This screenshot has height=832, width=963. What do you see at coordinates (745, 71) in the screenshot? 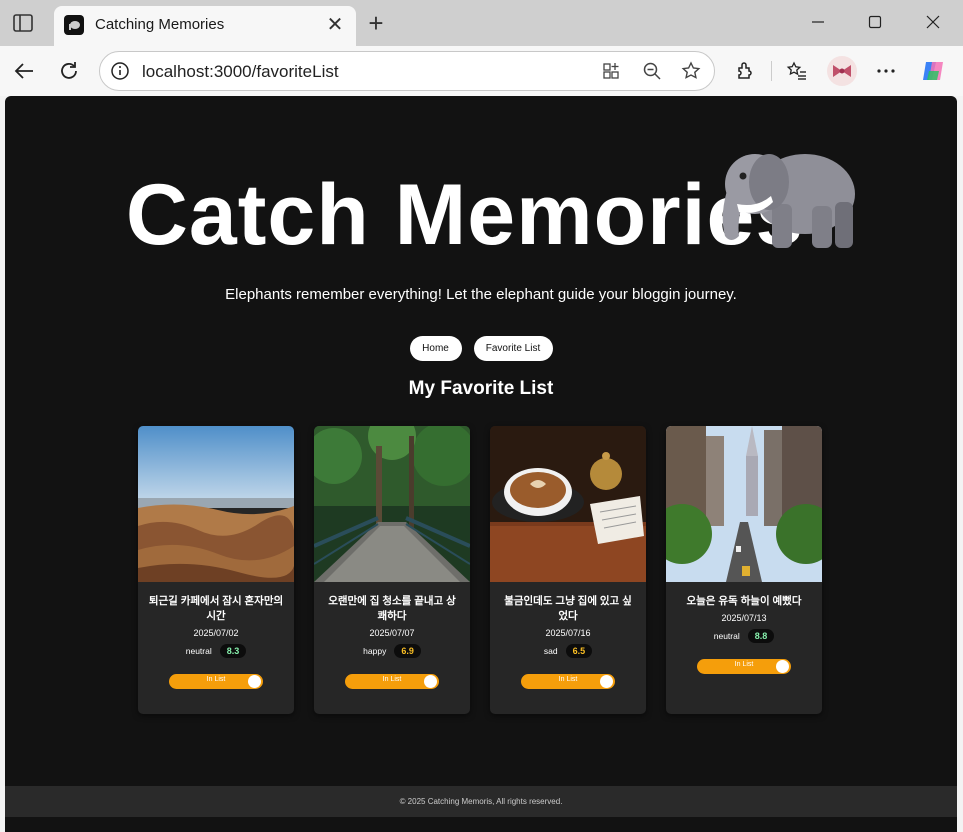
I see `extensions-icon` at bounding box center [745, 71].